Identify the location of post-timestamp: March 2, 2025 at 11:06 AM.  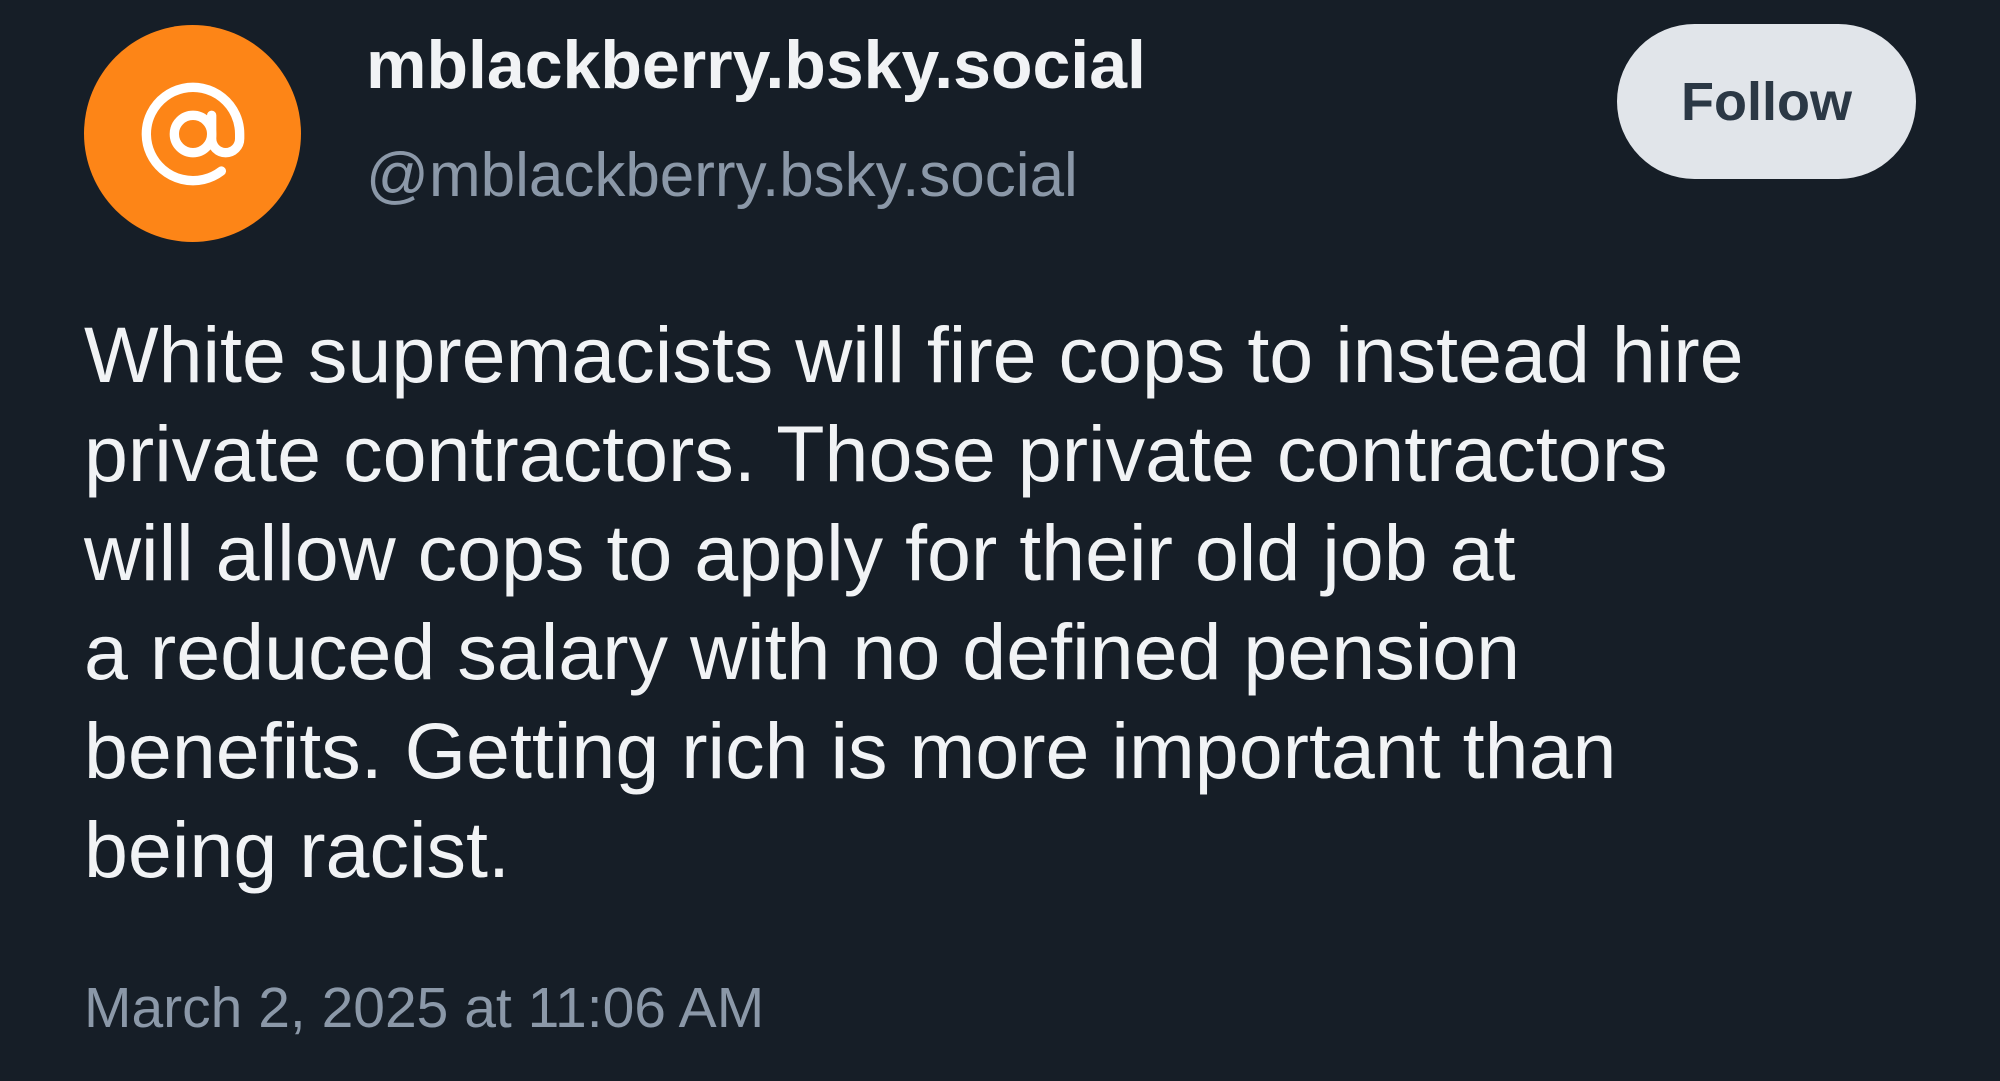
(424, 1008).